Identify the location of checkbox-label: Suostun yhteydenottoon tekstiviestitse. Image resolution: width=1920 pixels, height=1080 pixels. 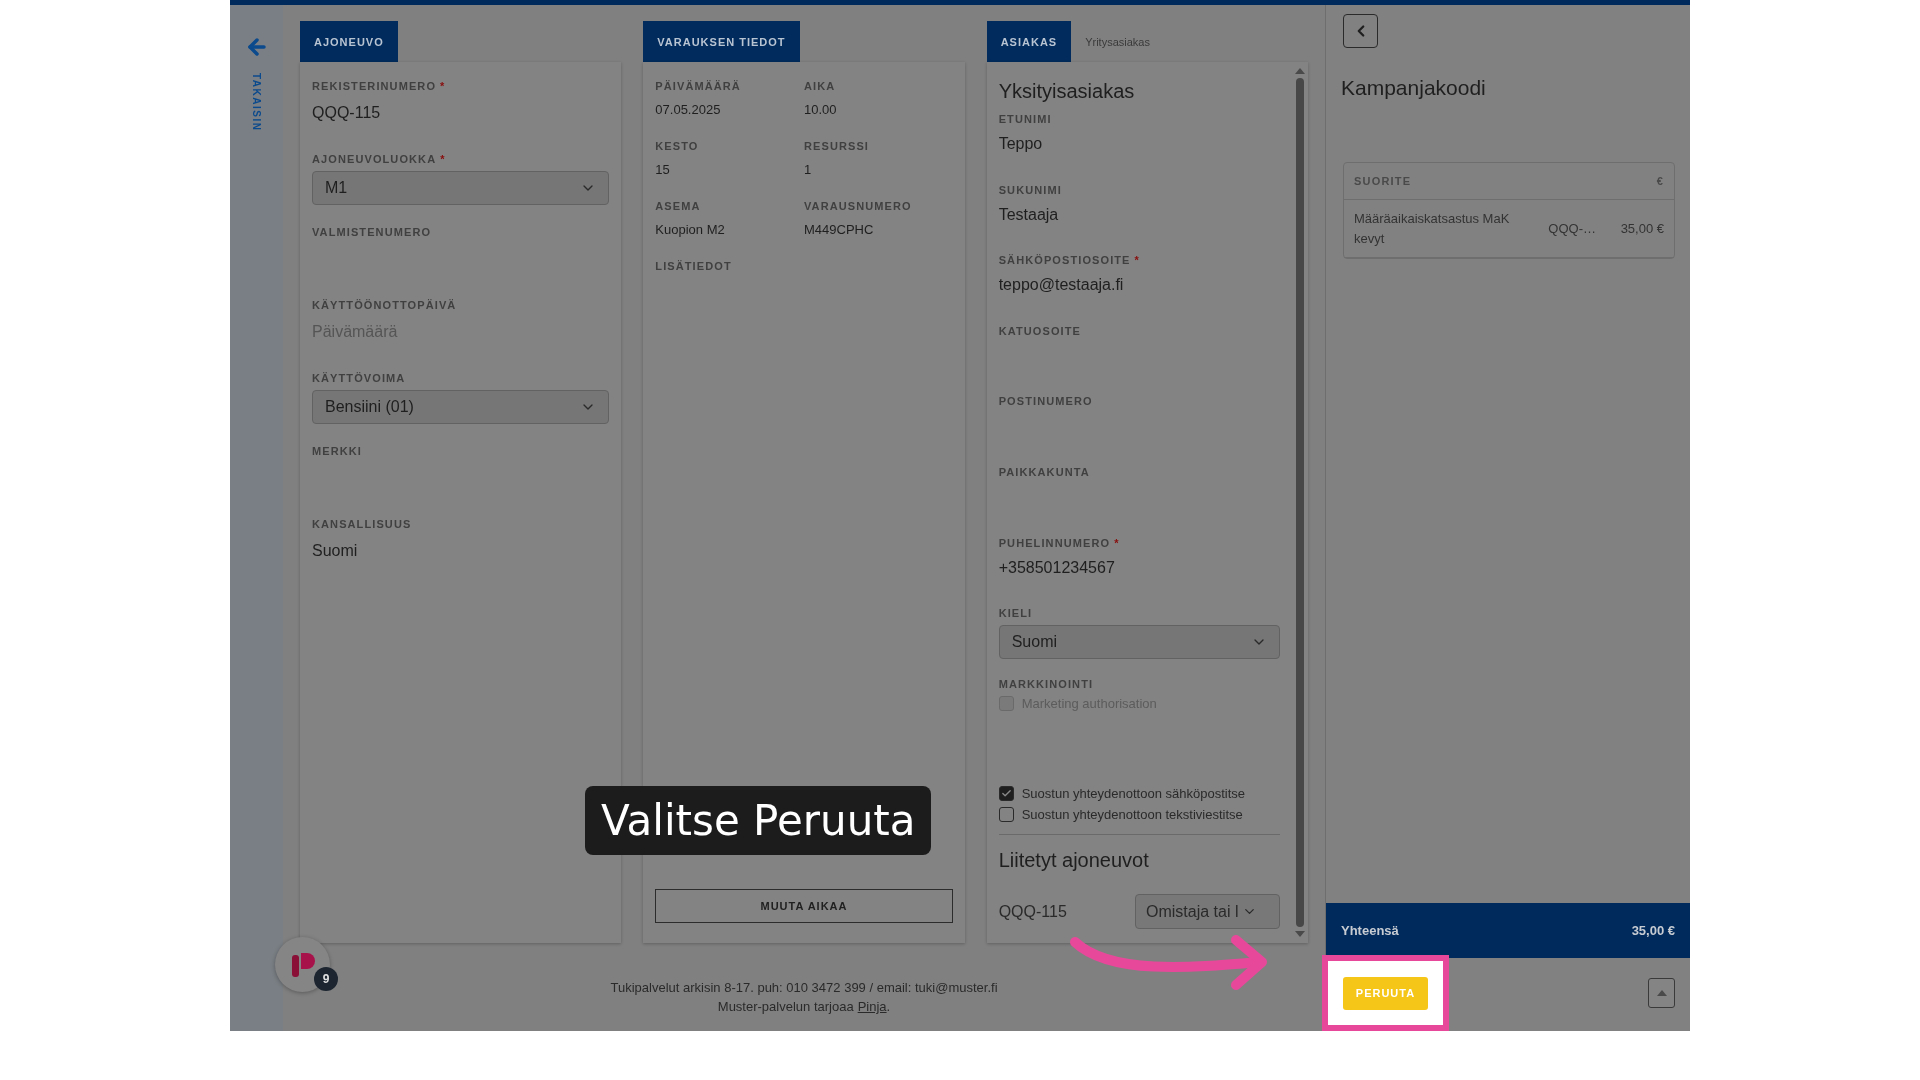
(1132, 815).